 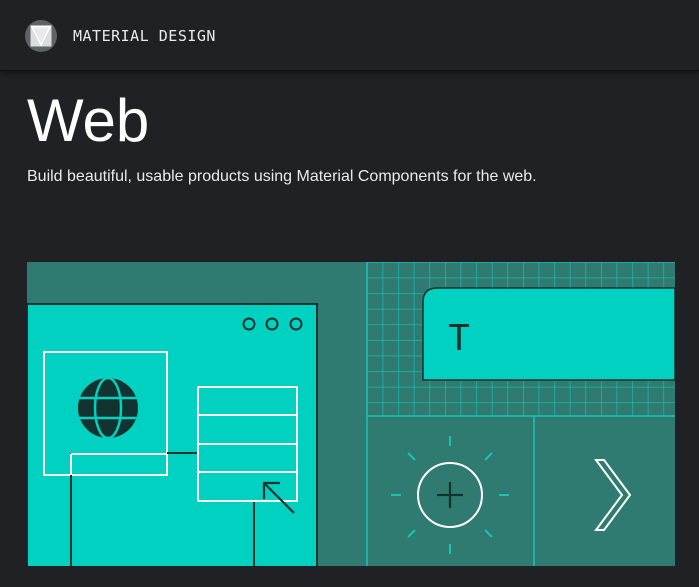 I want to click on top-app-bar: MATERIAL DESIGN, so click(x=349, y=35).